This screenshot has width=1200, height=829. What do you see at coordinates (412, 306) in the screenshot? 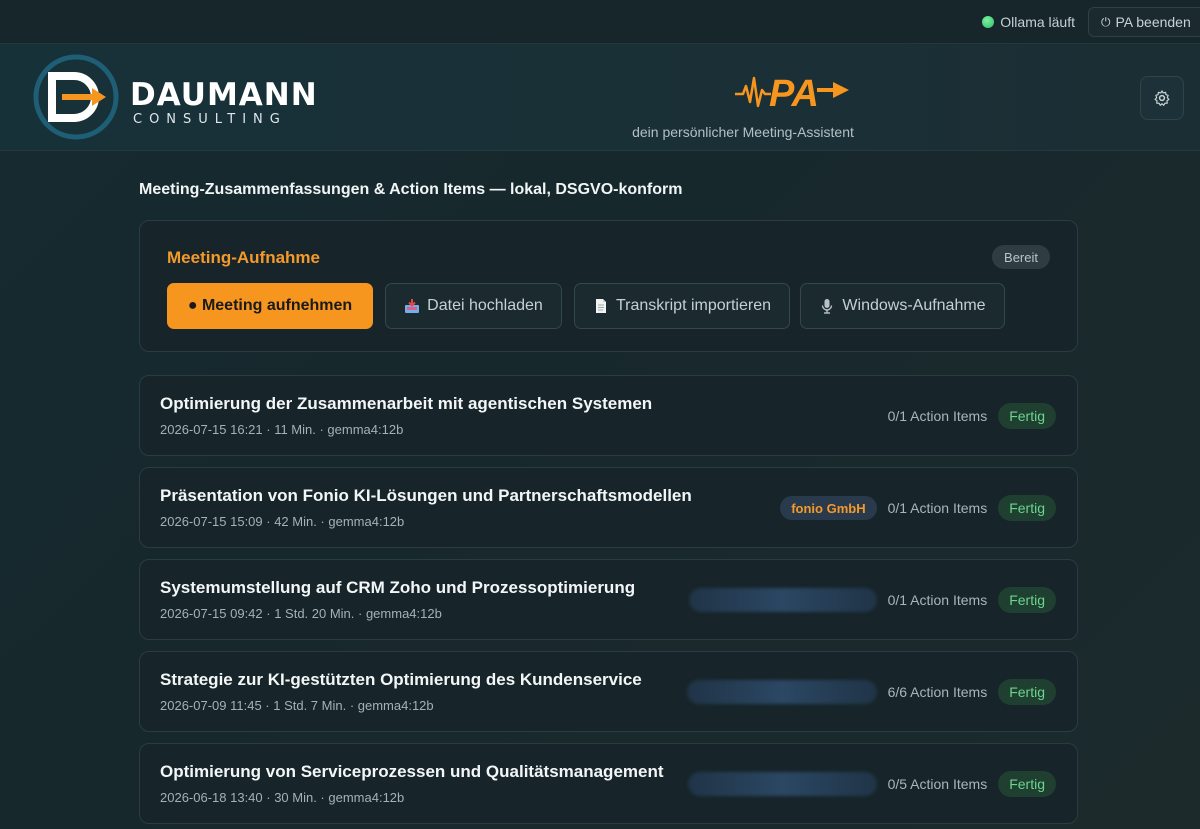
I see `inbox-tray-icon` at bounding box center [412, 306].